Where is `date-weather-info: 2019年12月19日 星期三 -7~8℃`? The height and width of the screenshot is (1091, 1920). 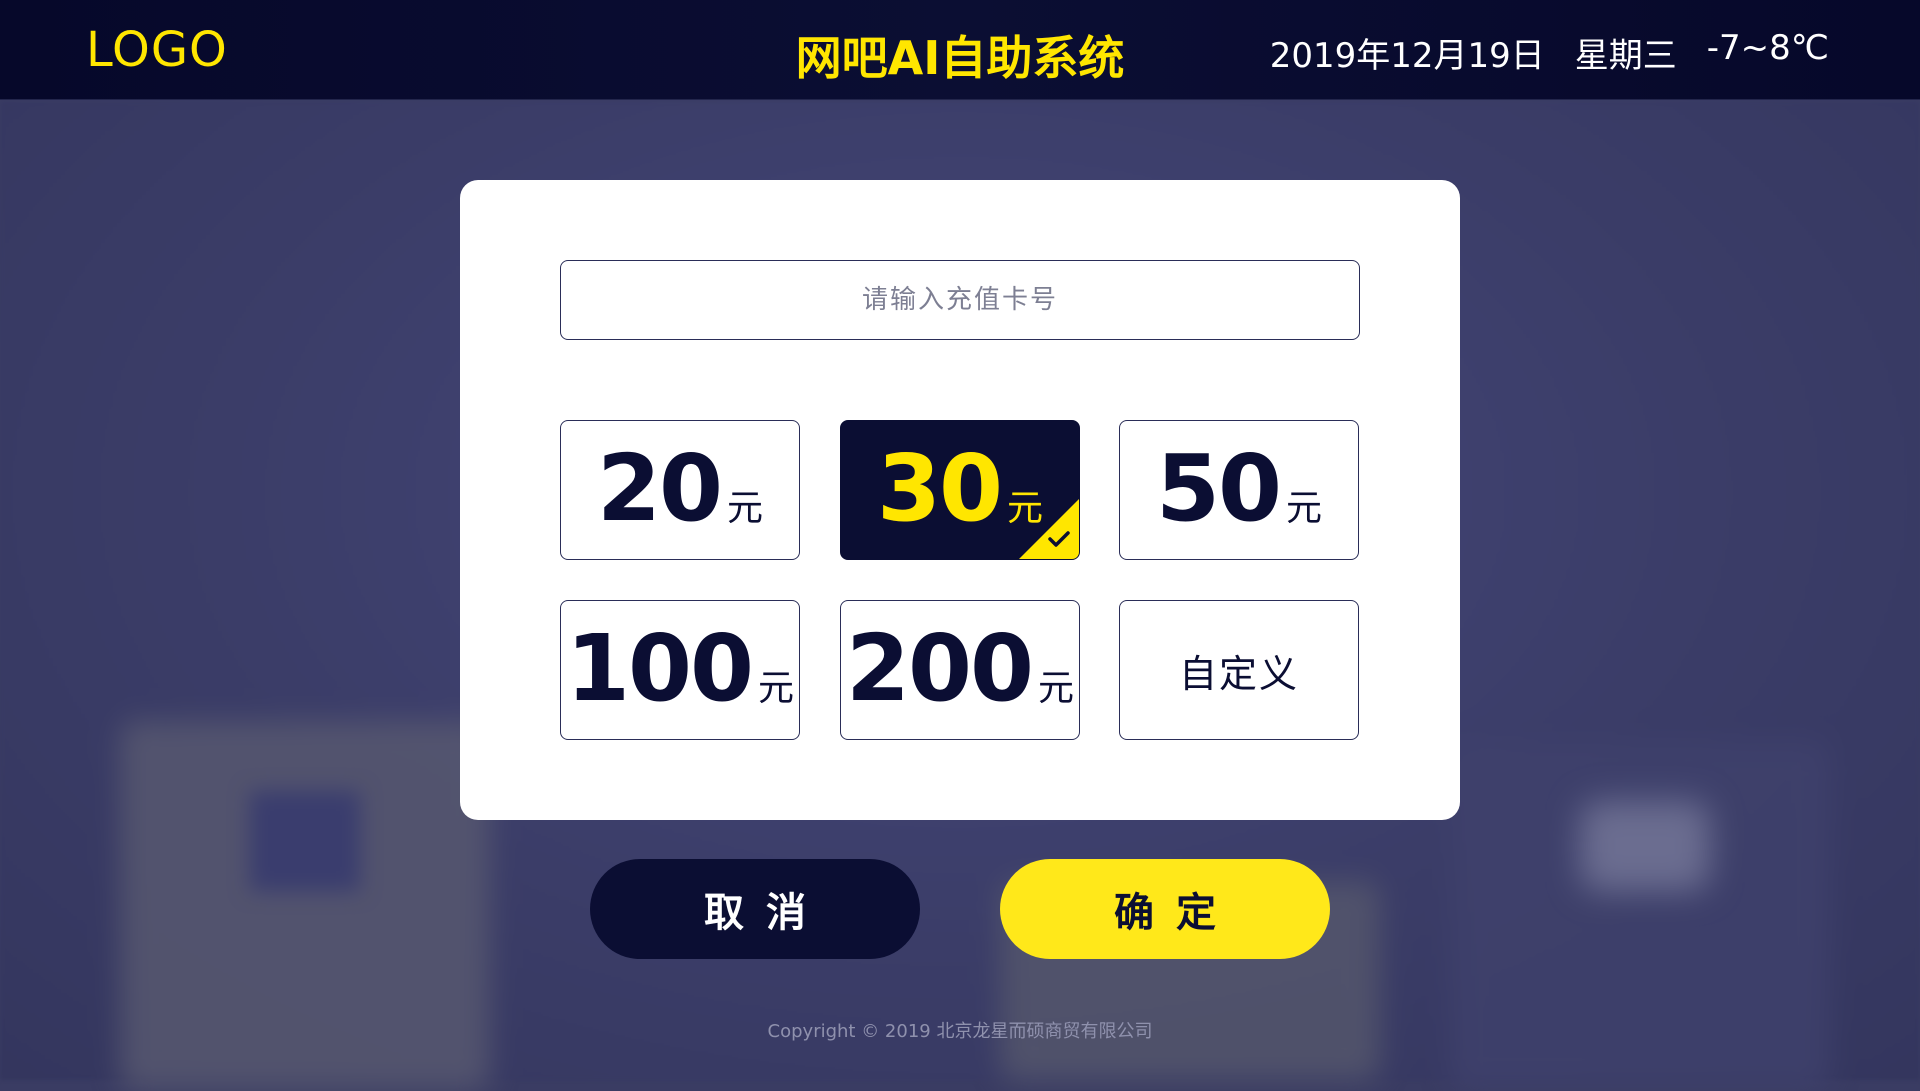
date-weather-info: 2019年12月19日 星期三 -7~8℃ is located at coordinates (1549, 52).